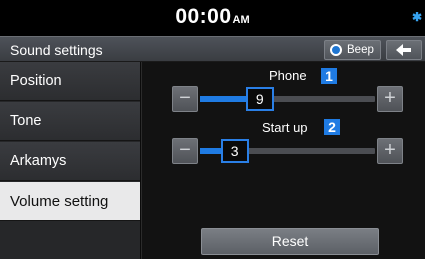  Describe the element at coordinates (141, 160) in the screenshot. I see `divider` at that location.